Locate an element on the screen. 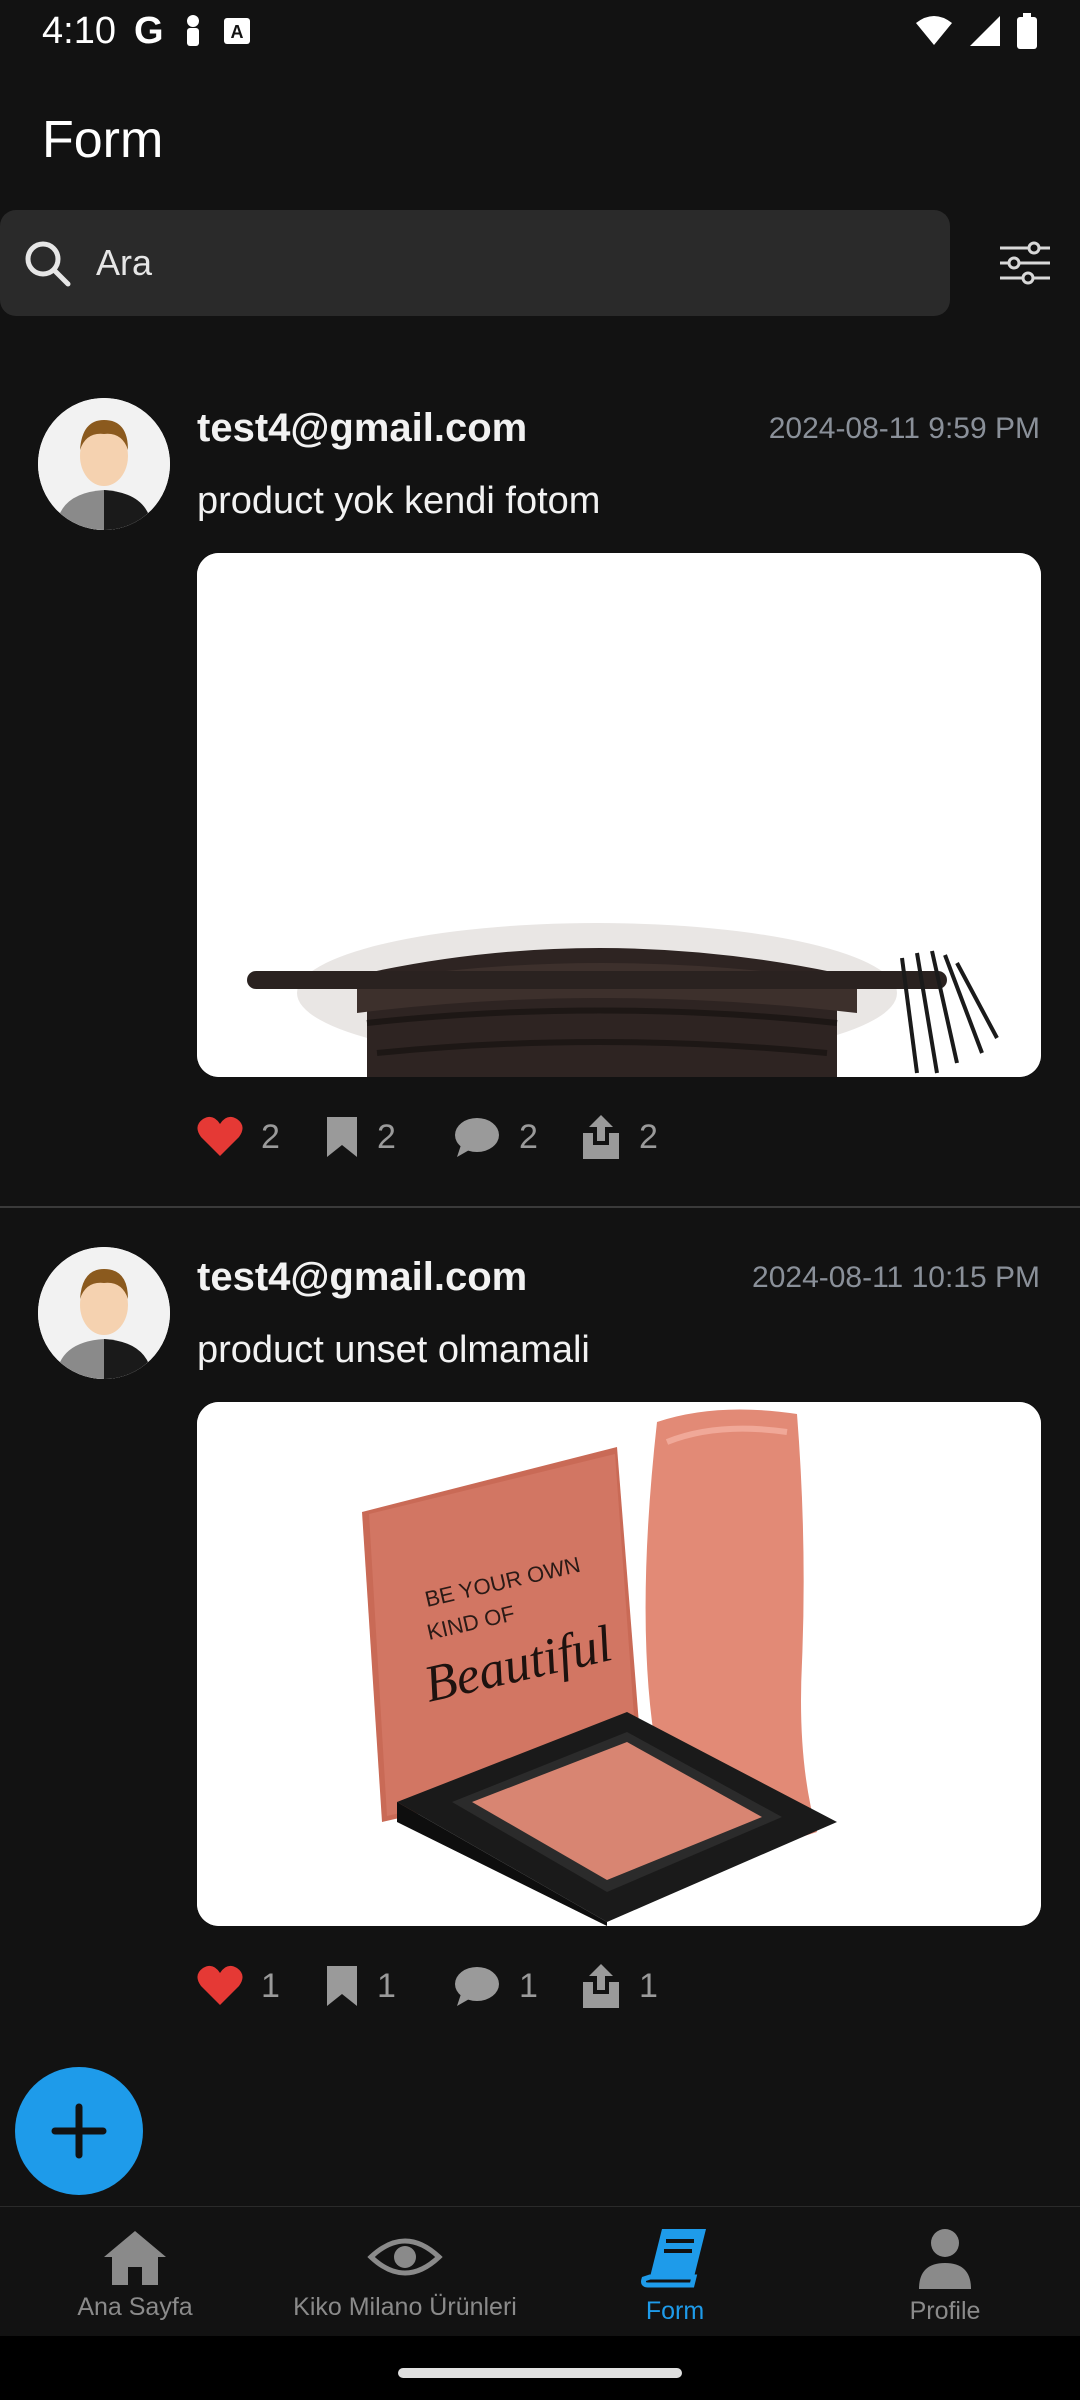 The width and height of the screenshot is (1080, 2400). eye-icon is located at coordinates (405, 2257).